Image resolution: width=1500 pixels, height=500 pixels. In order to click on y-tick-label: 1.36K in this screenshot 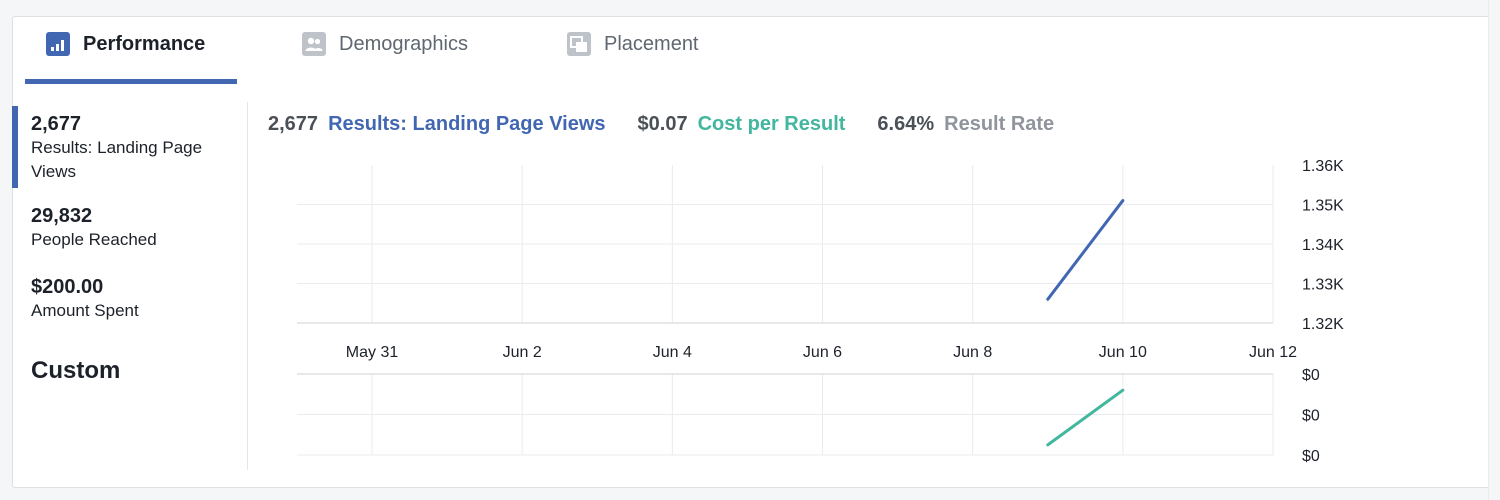, I will do `click(1323, 166)`.